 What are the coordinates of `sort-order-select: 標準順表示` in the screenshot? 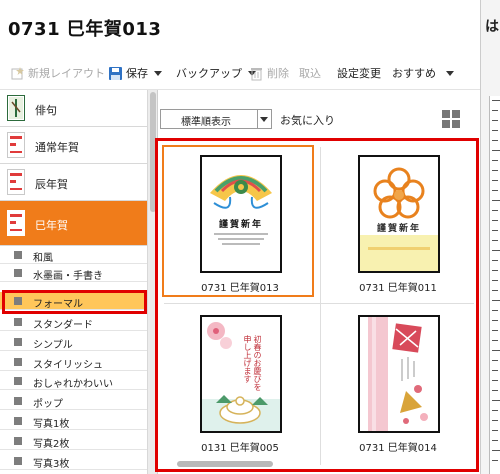 It's located at (216, 119).